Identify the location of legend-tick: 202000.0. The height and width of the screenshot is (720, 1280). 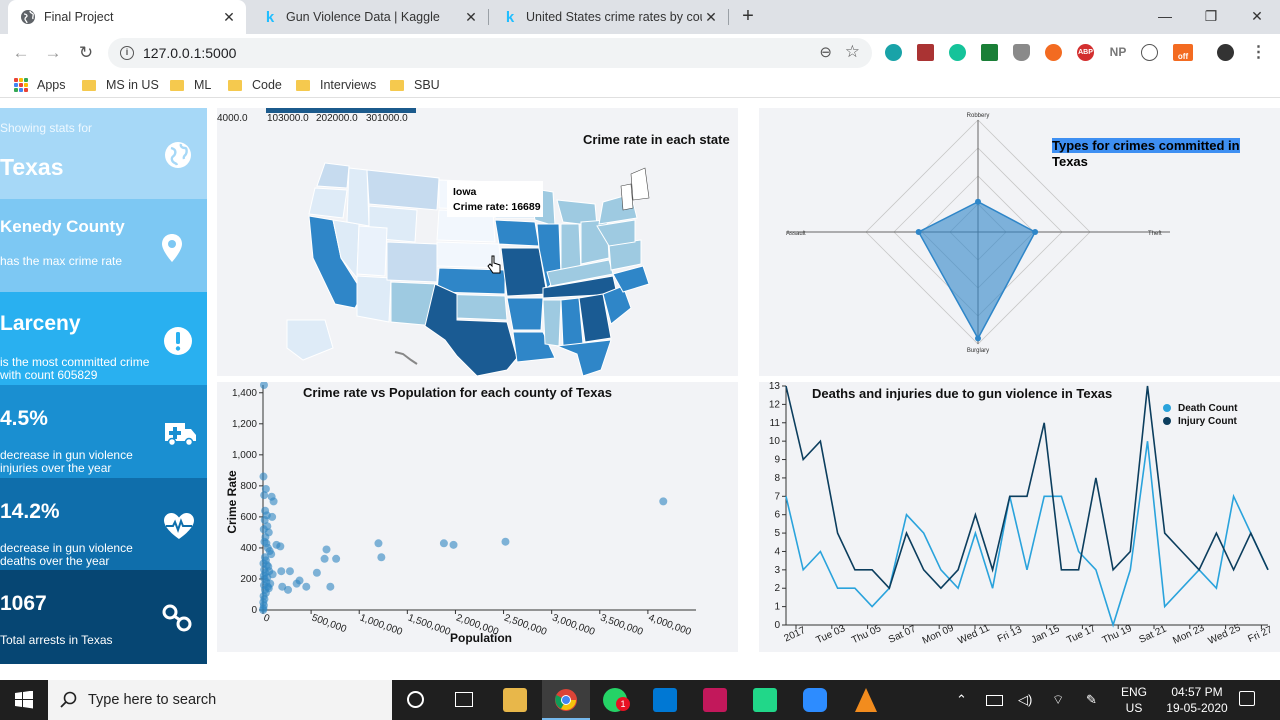
(337, 118).